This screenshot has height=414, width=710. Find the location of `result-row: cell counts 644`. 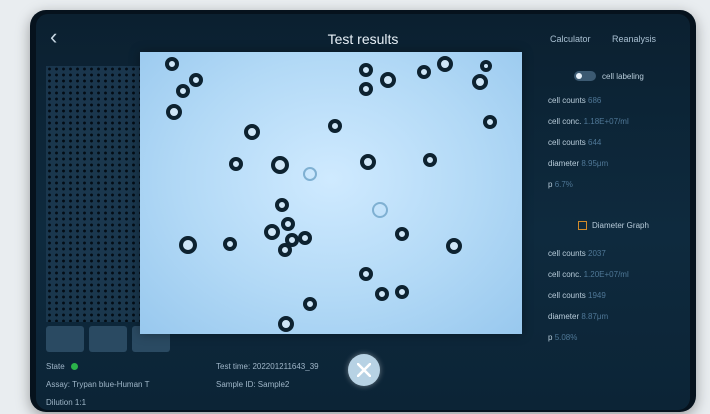

result-row: cell counts 644 is located at coordinates (575, 142).